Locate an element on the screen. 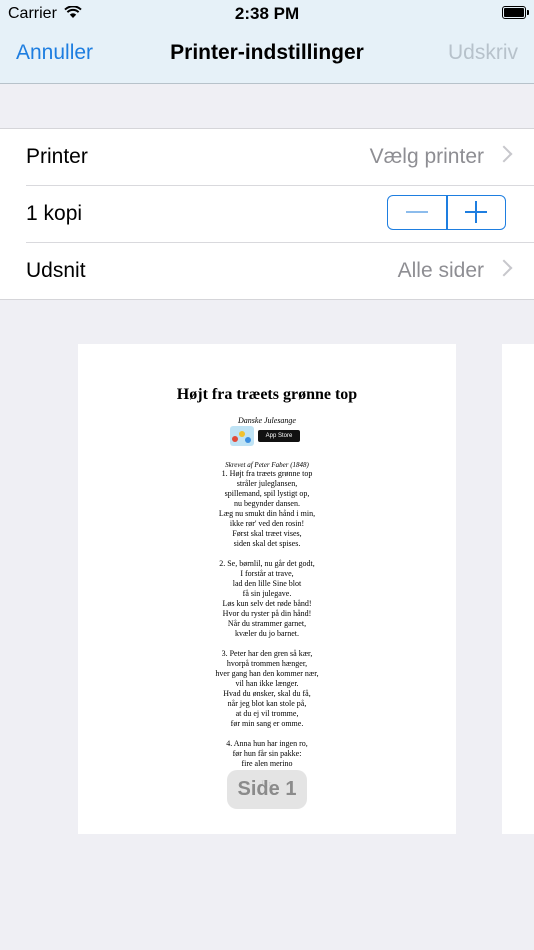 This screenshot has height=950, width=534. poem-line: 4. Anna hun har ingen ro, is located at coordinates (267, 743).